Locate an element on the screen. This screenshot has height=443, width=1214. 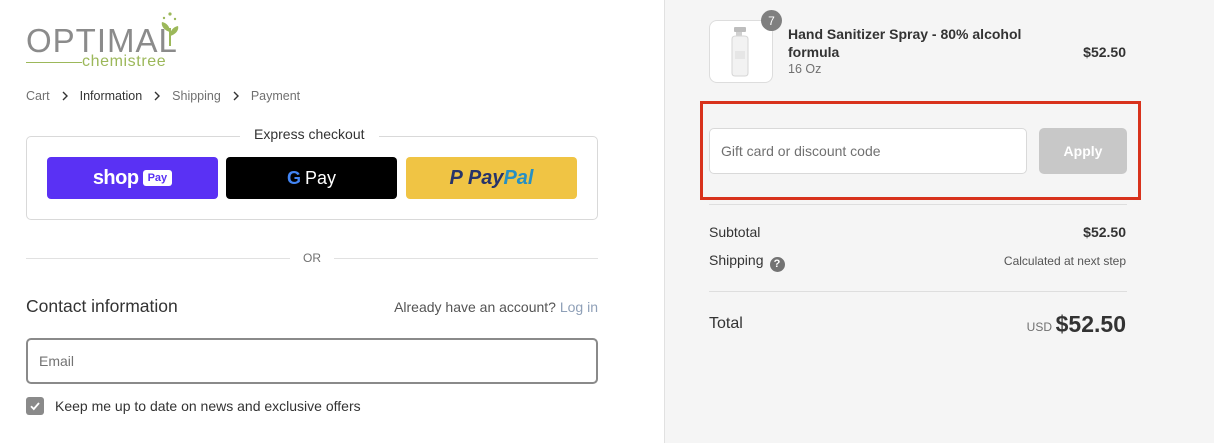
divider-line-right is located at coordinates (466, 258).